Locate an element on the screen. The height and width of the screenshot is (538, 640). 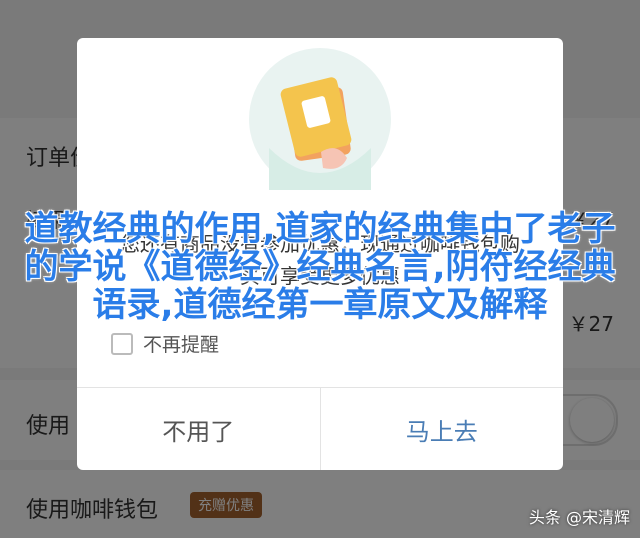
watermark: 头条 @宋清辉 is located at coordinates (579, 517).